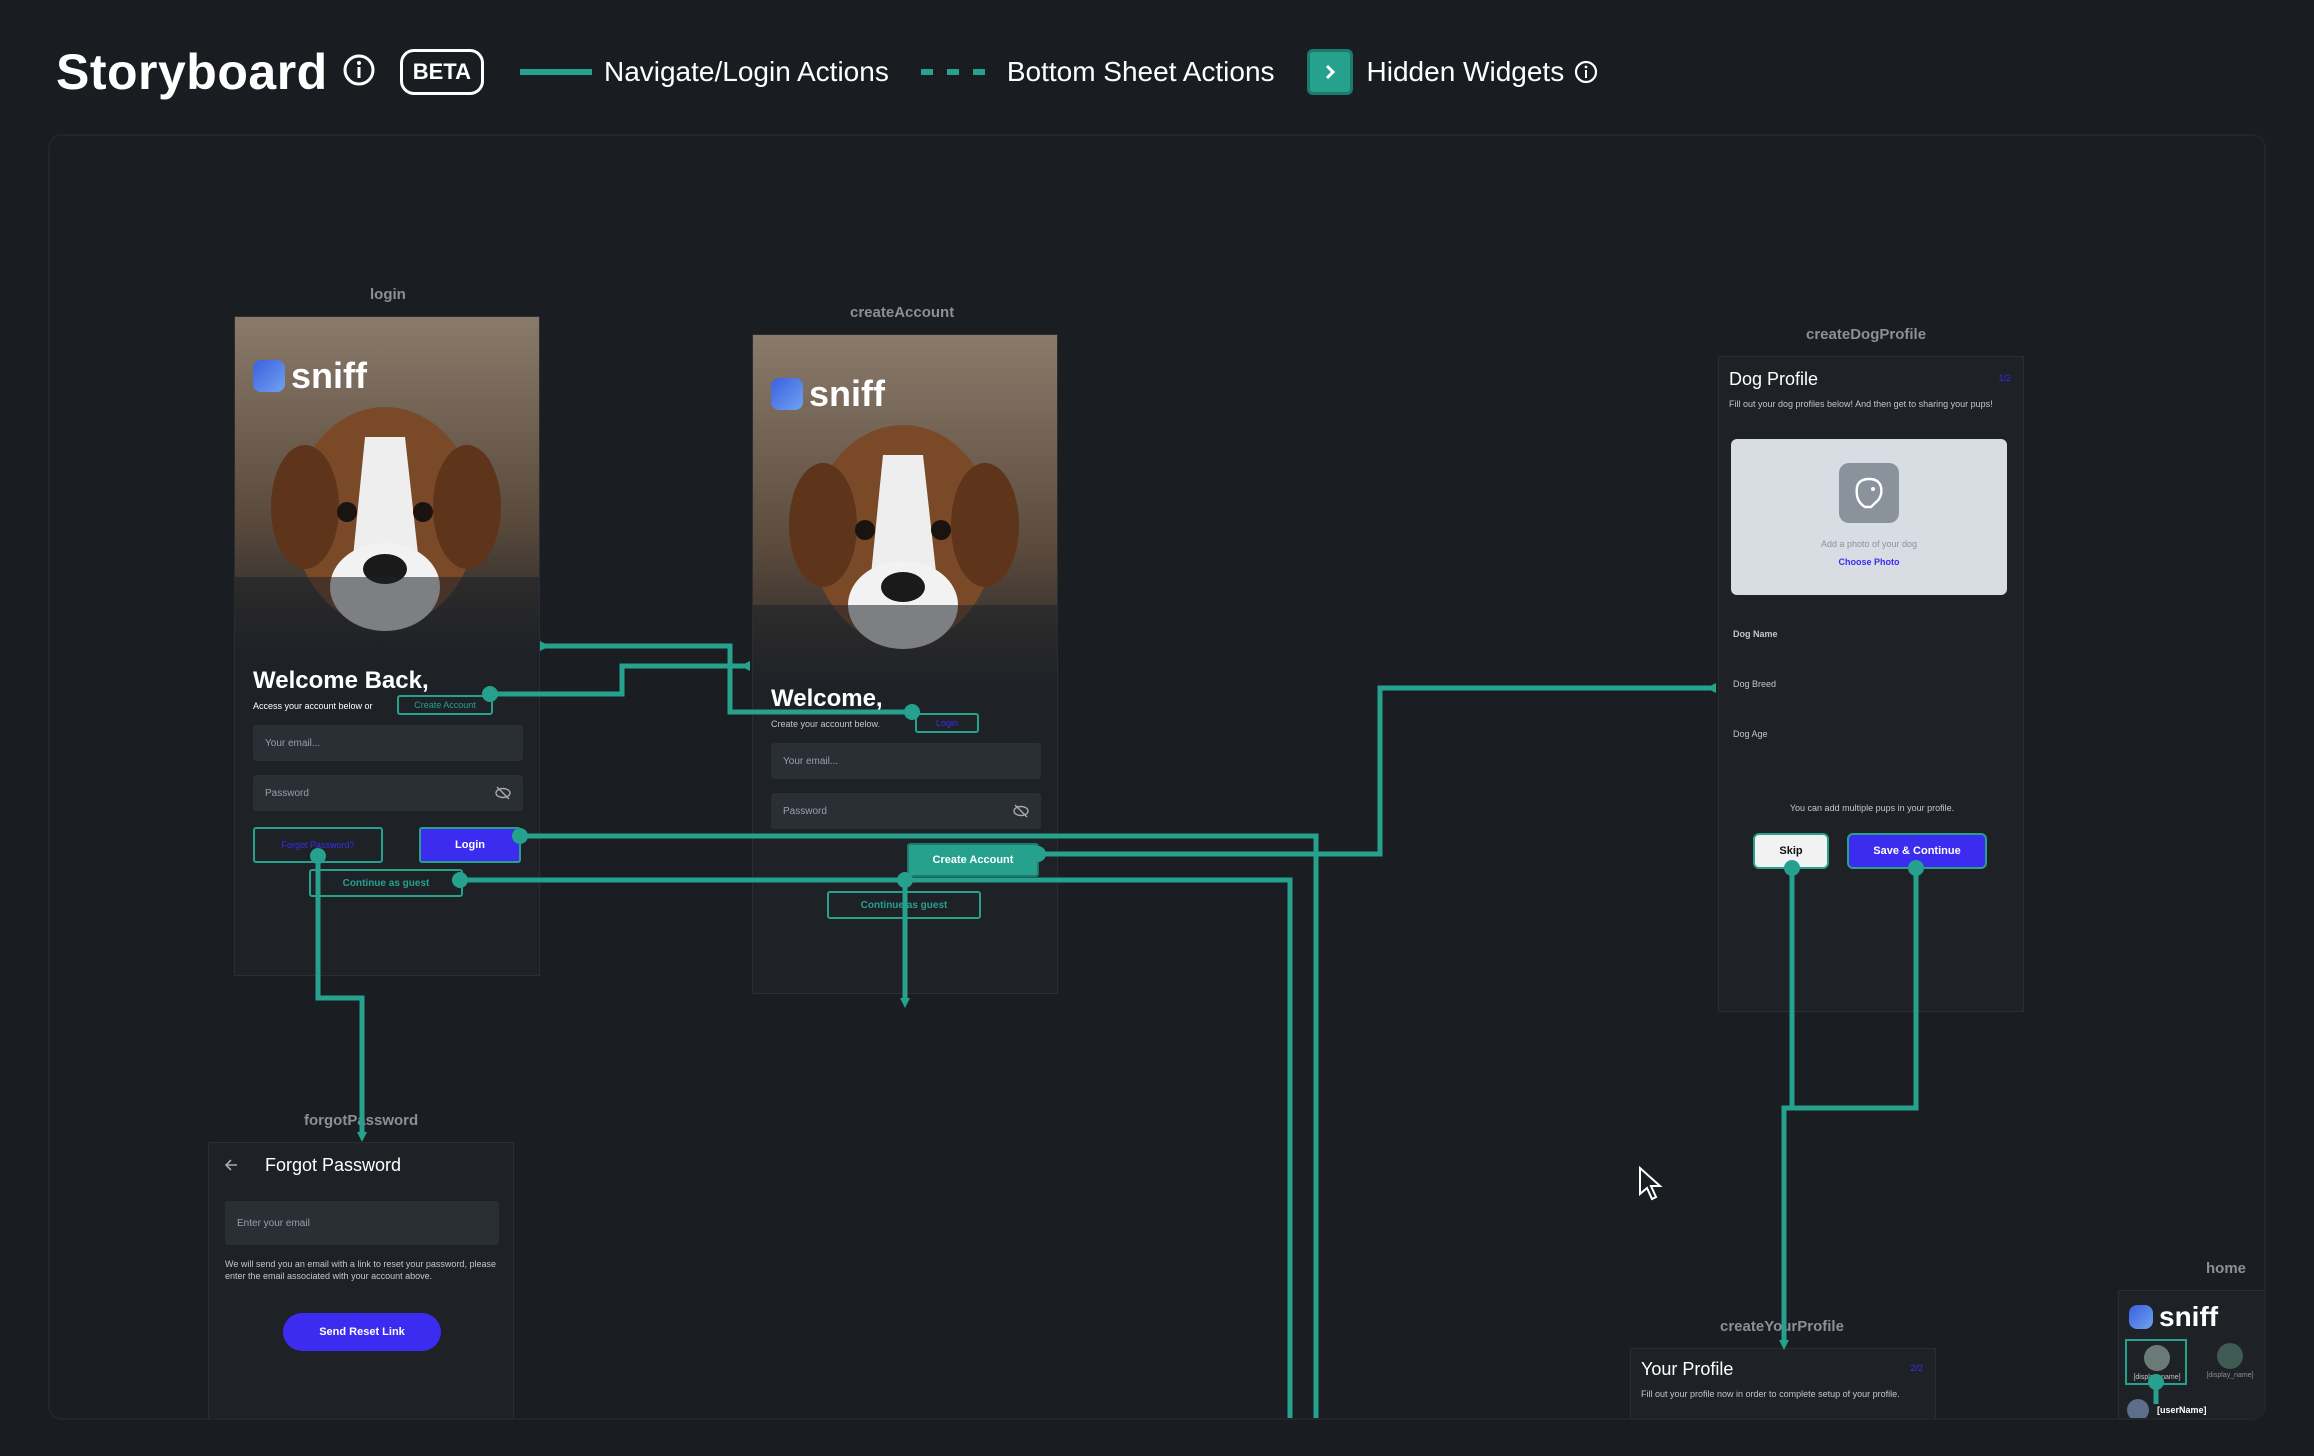  I want to click on chevron-right-icon, so click(1329, 72).